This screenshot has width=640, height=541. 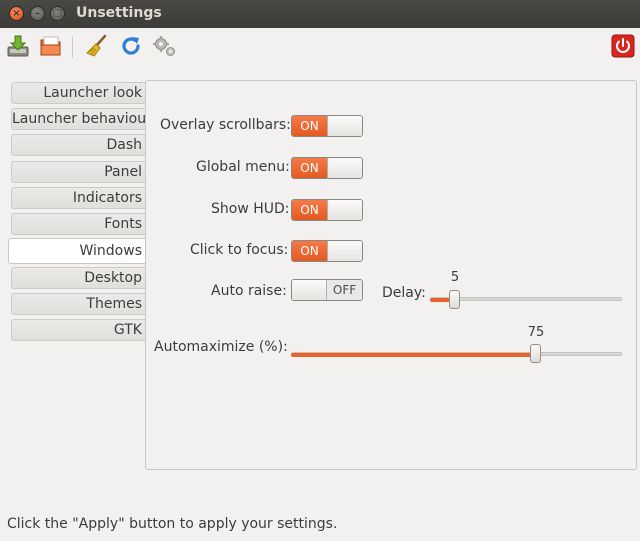 I want to click on auto-raise-switch: OFF, so click(x=327, y=290).